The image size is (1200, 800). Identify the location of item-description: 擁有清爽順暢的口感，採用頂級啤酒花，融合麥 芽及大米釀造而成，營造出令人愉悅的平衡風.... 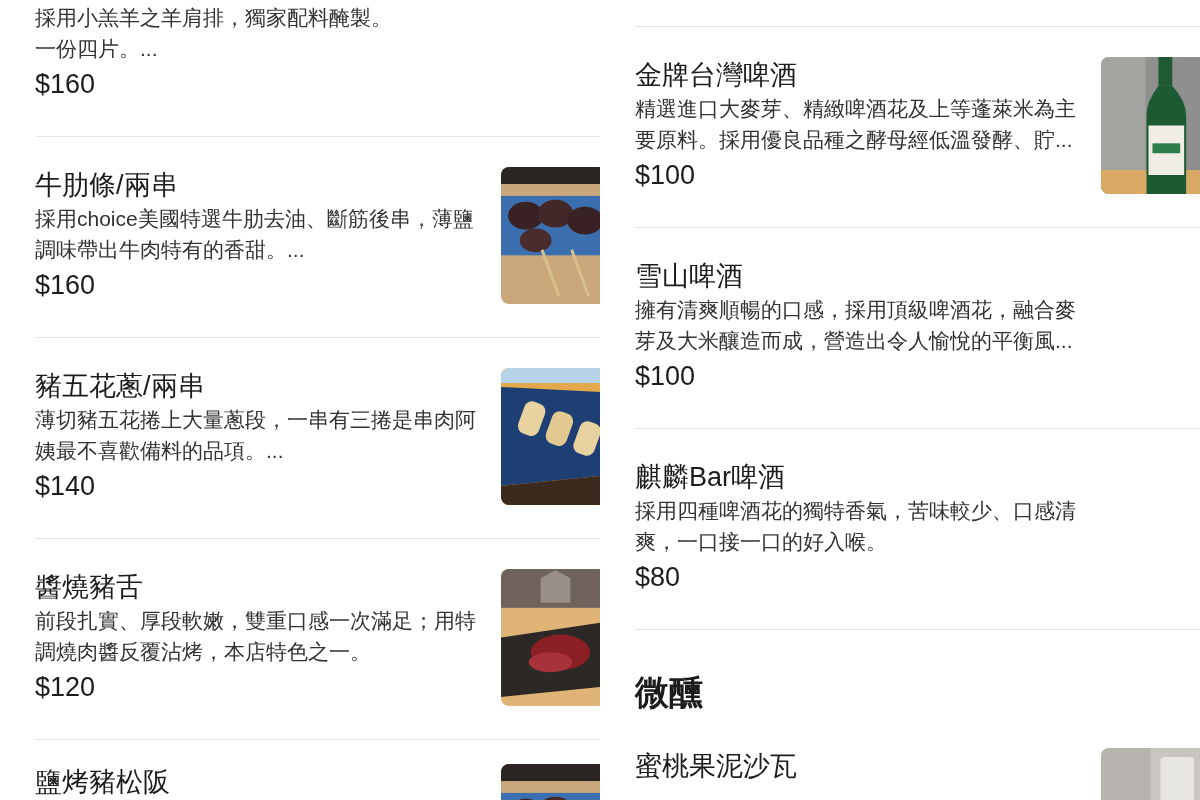
(856, 325).